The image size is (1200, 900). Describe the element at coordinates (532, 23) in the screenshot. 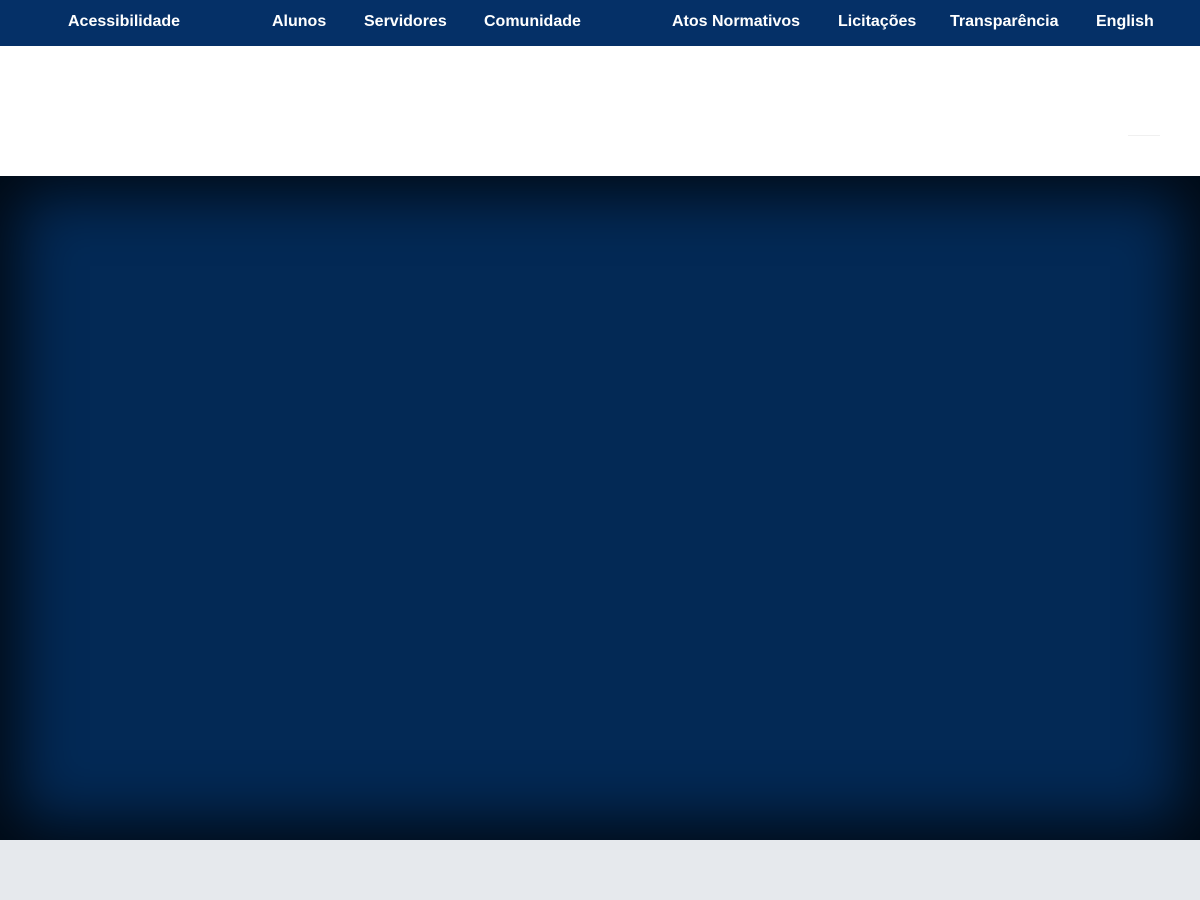

I see `nav-link-comunidade: Comunidade` at that location.